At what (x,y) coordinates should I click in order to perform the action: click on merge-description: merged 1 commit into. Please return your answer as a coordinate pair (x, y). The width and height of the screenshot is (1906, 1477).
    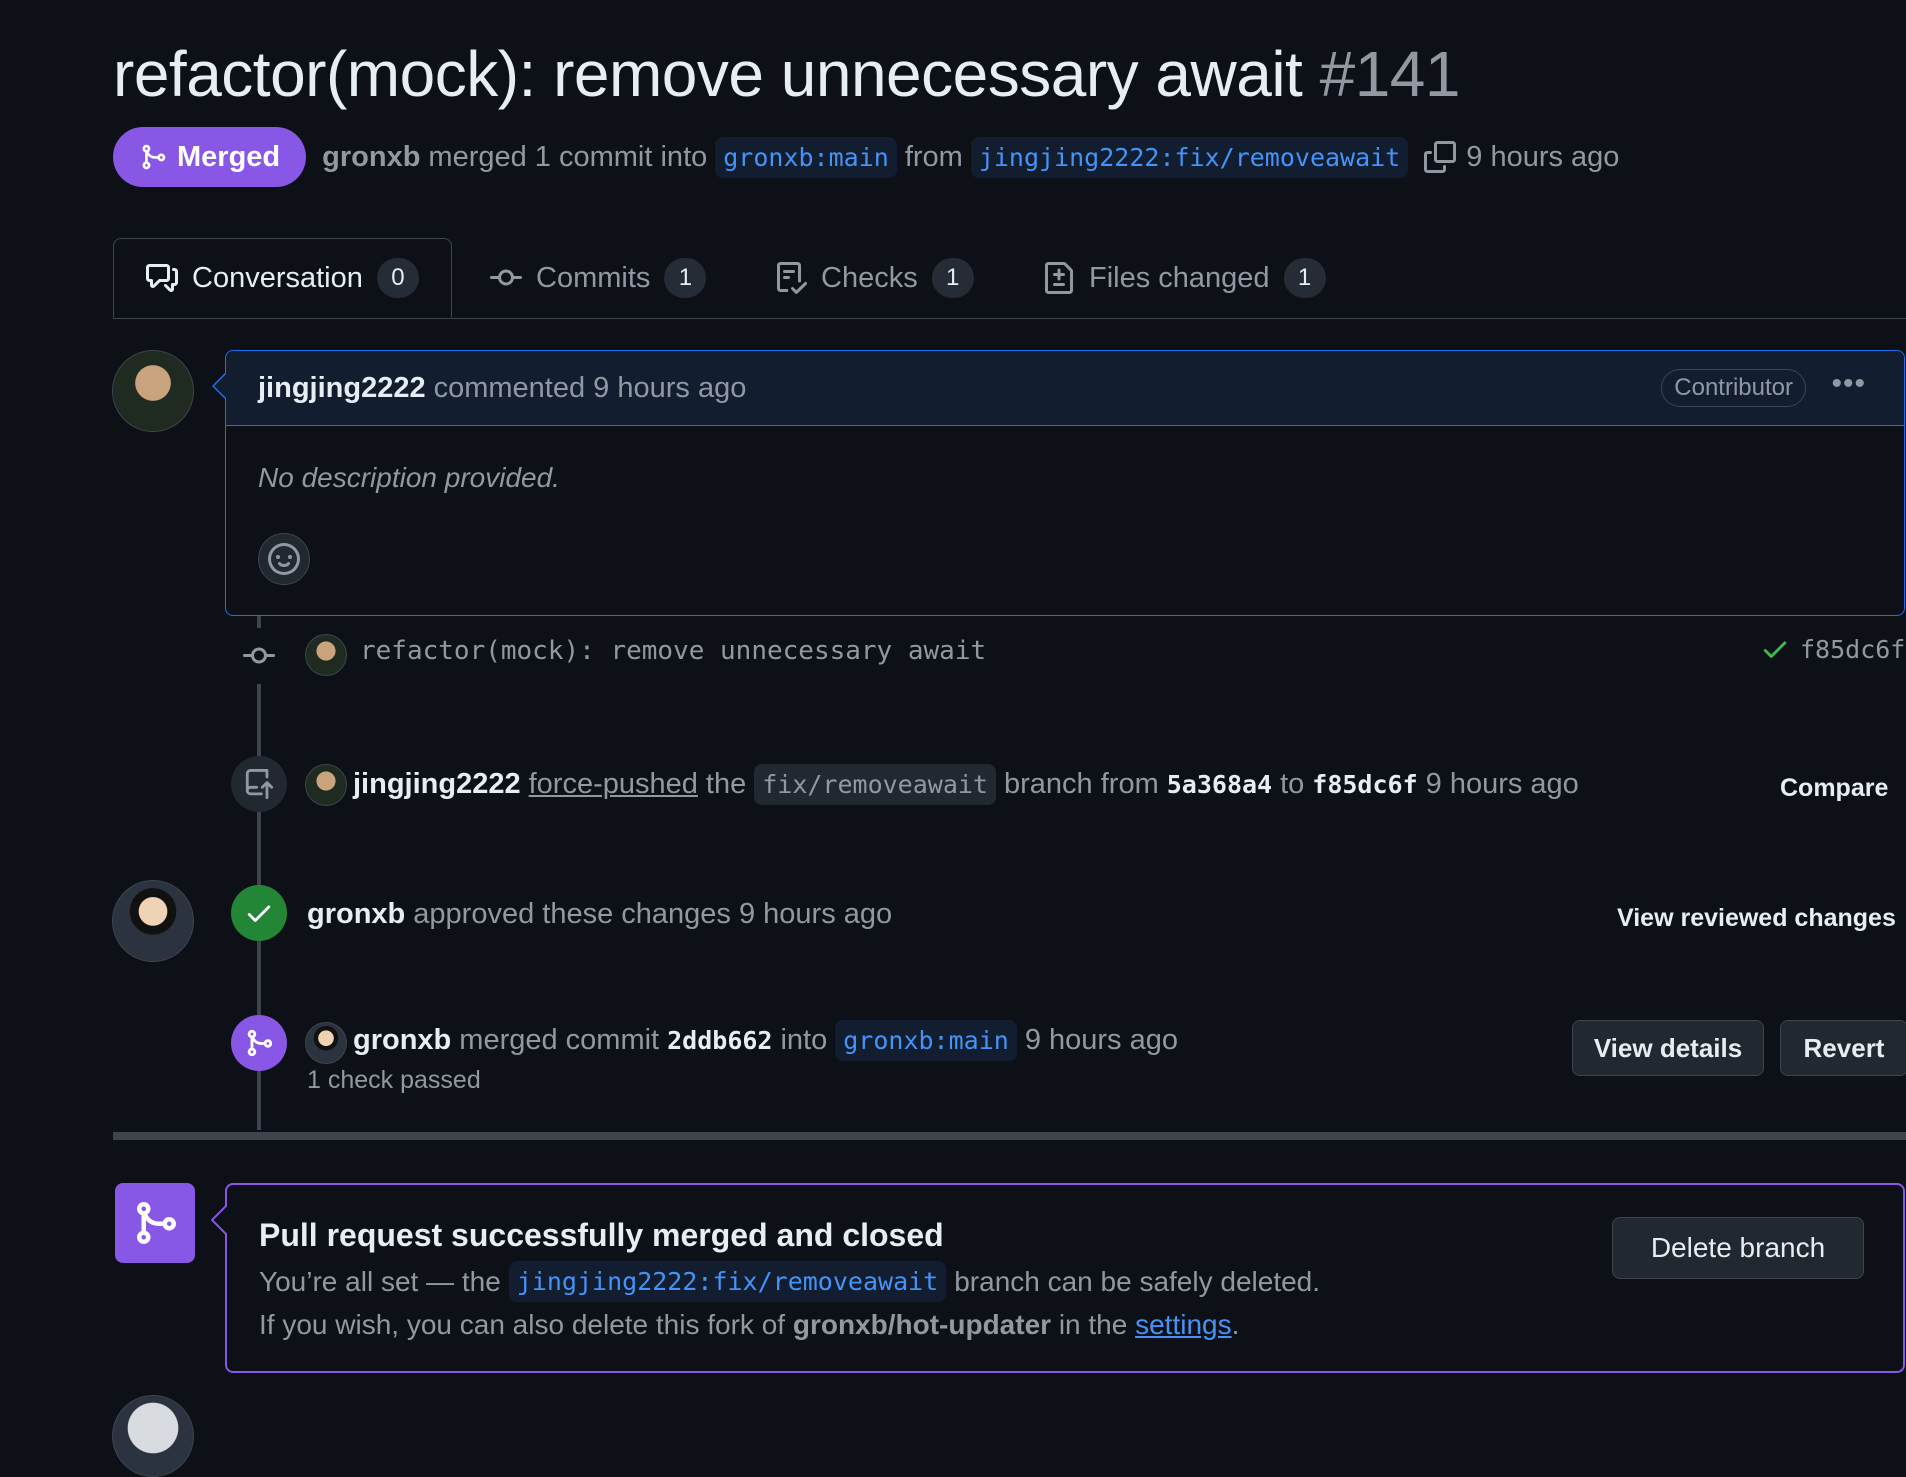
    Looking at the image, I should click on (568, 156).